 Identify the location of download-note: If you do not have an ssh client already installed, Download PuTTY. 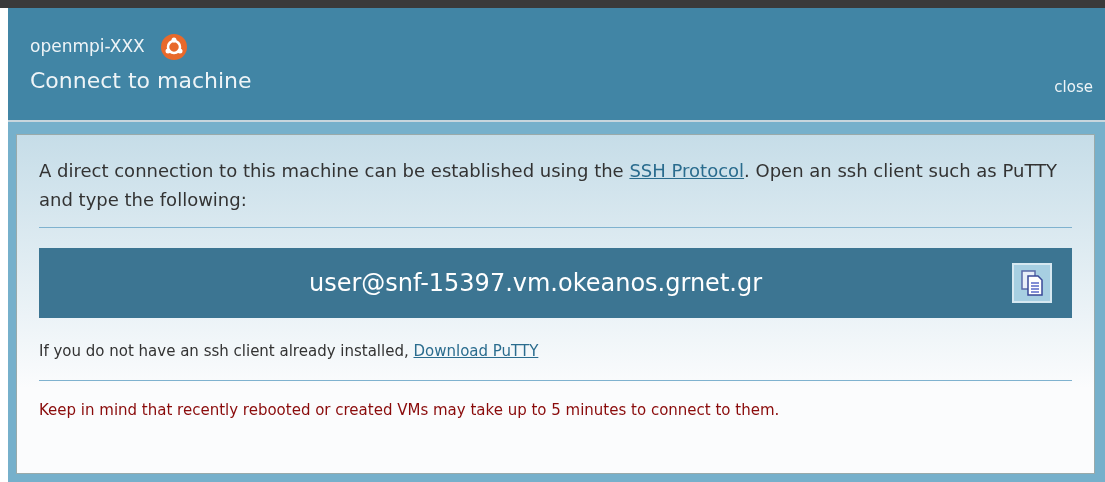
(555, 349).